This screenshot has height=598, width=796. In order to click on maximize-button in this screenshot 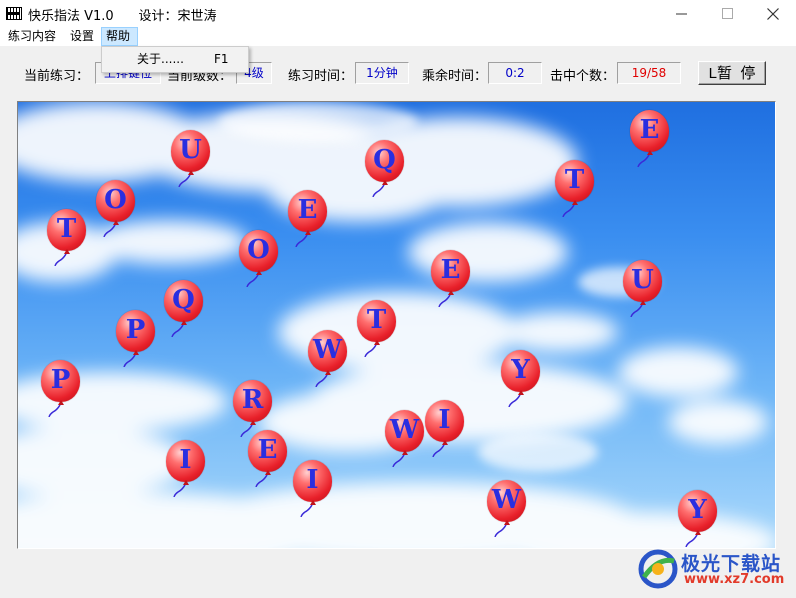, I will do `click(727, 13)`.